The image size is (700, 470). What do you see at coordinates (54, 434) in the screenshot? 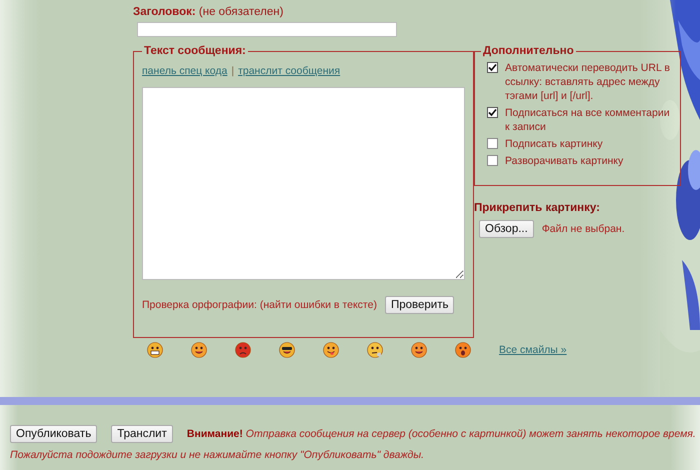
I see `footer-button: Опубликовать` at bounding box center [54, 434].